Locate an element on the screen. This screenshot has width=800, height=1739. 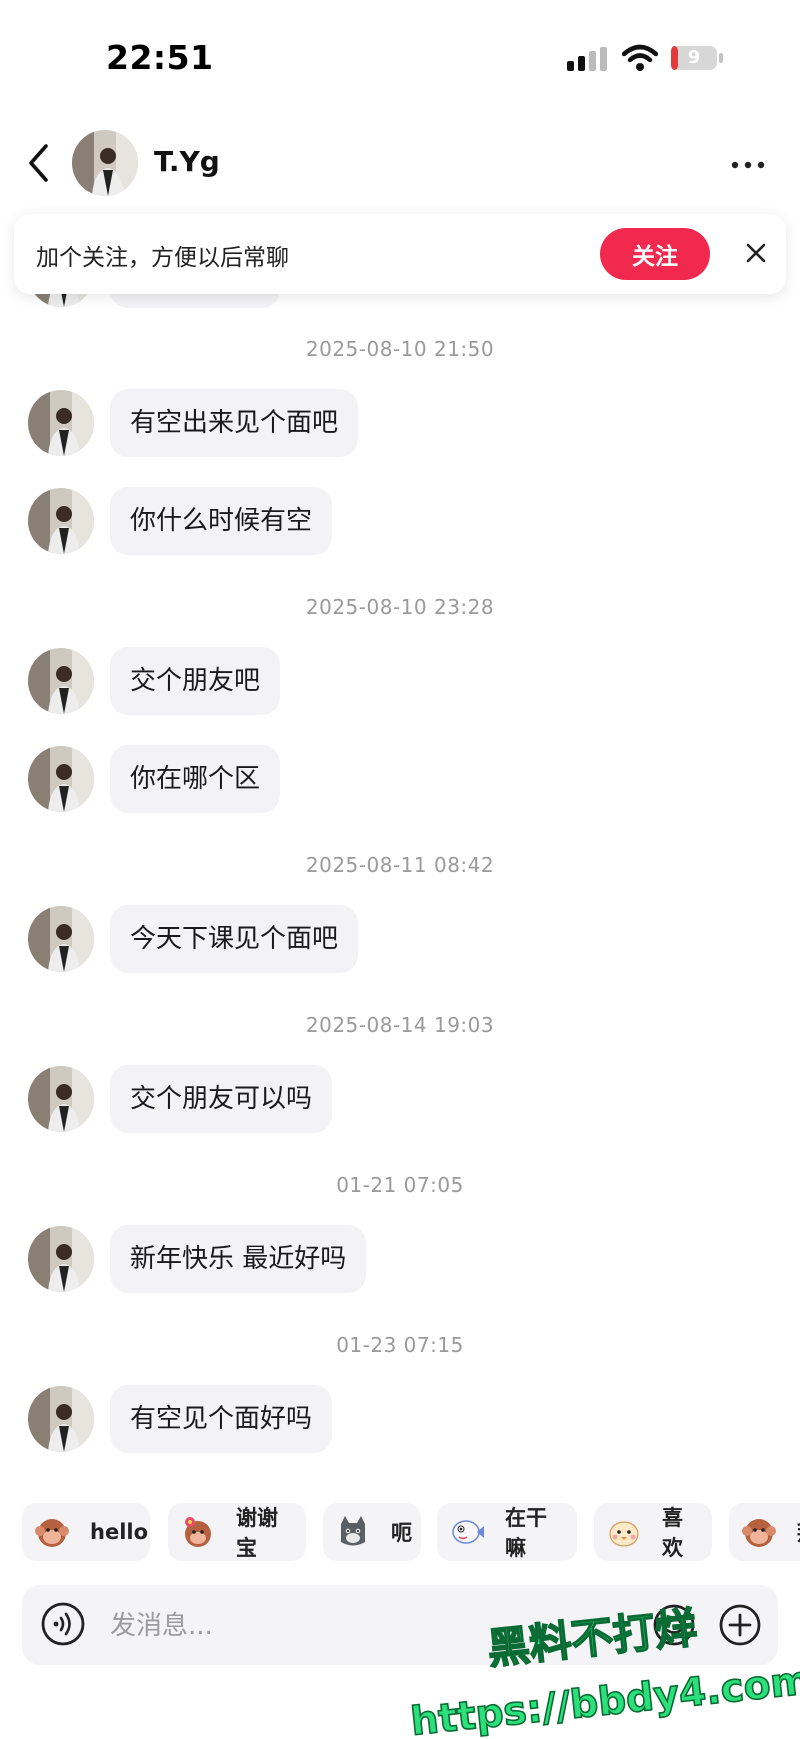
battery-level: 9 is located at coordinates (694, 57).